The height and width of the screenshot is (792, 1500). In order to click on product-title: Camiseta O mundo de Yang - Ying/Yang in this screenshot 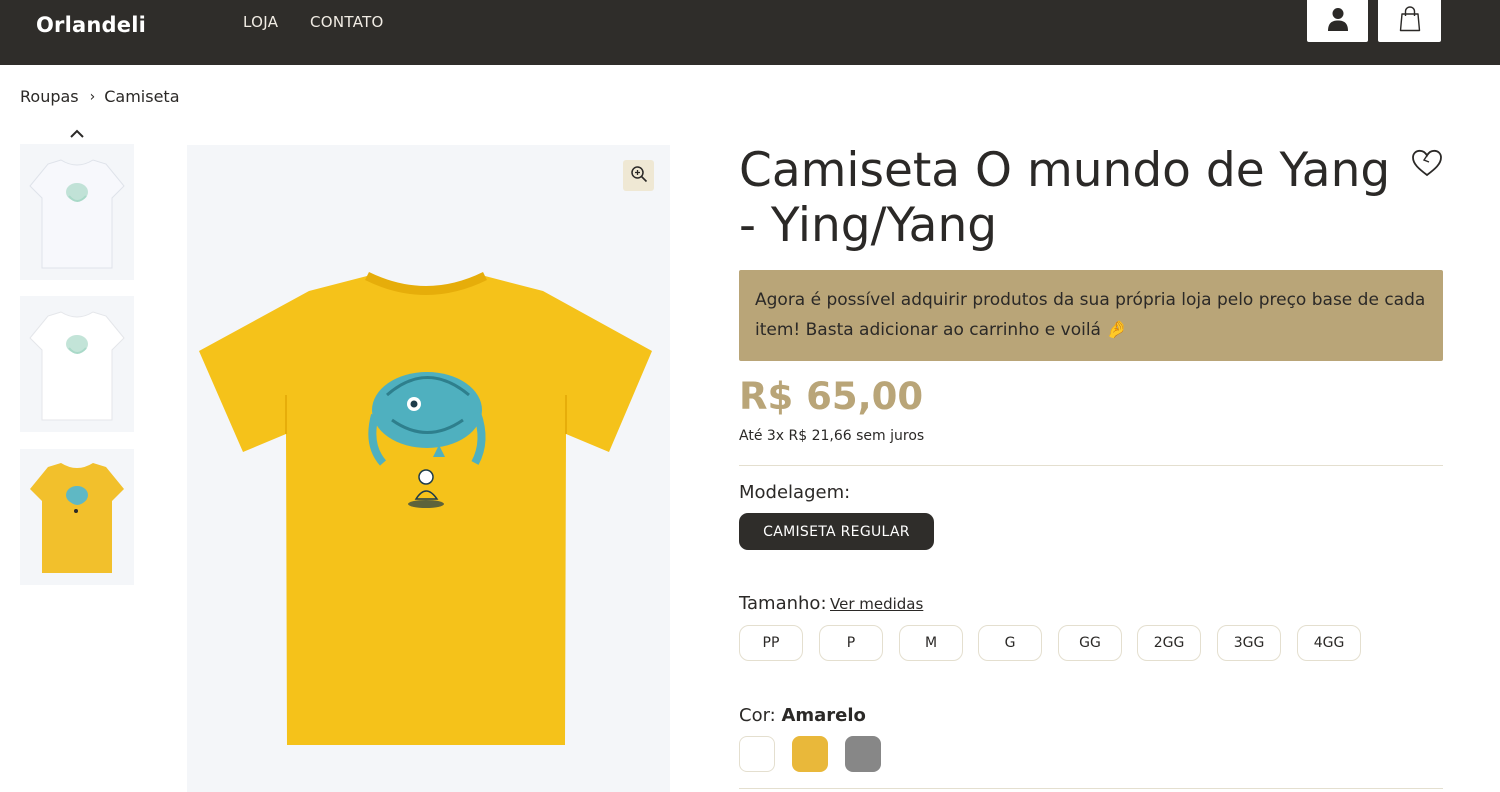, I will do `click(1065, 198)`.